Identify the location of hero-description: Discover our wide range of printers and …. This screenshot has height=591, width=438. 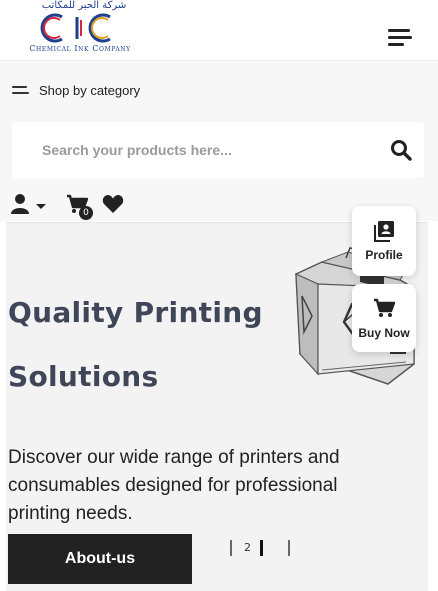
(174, 485).